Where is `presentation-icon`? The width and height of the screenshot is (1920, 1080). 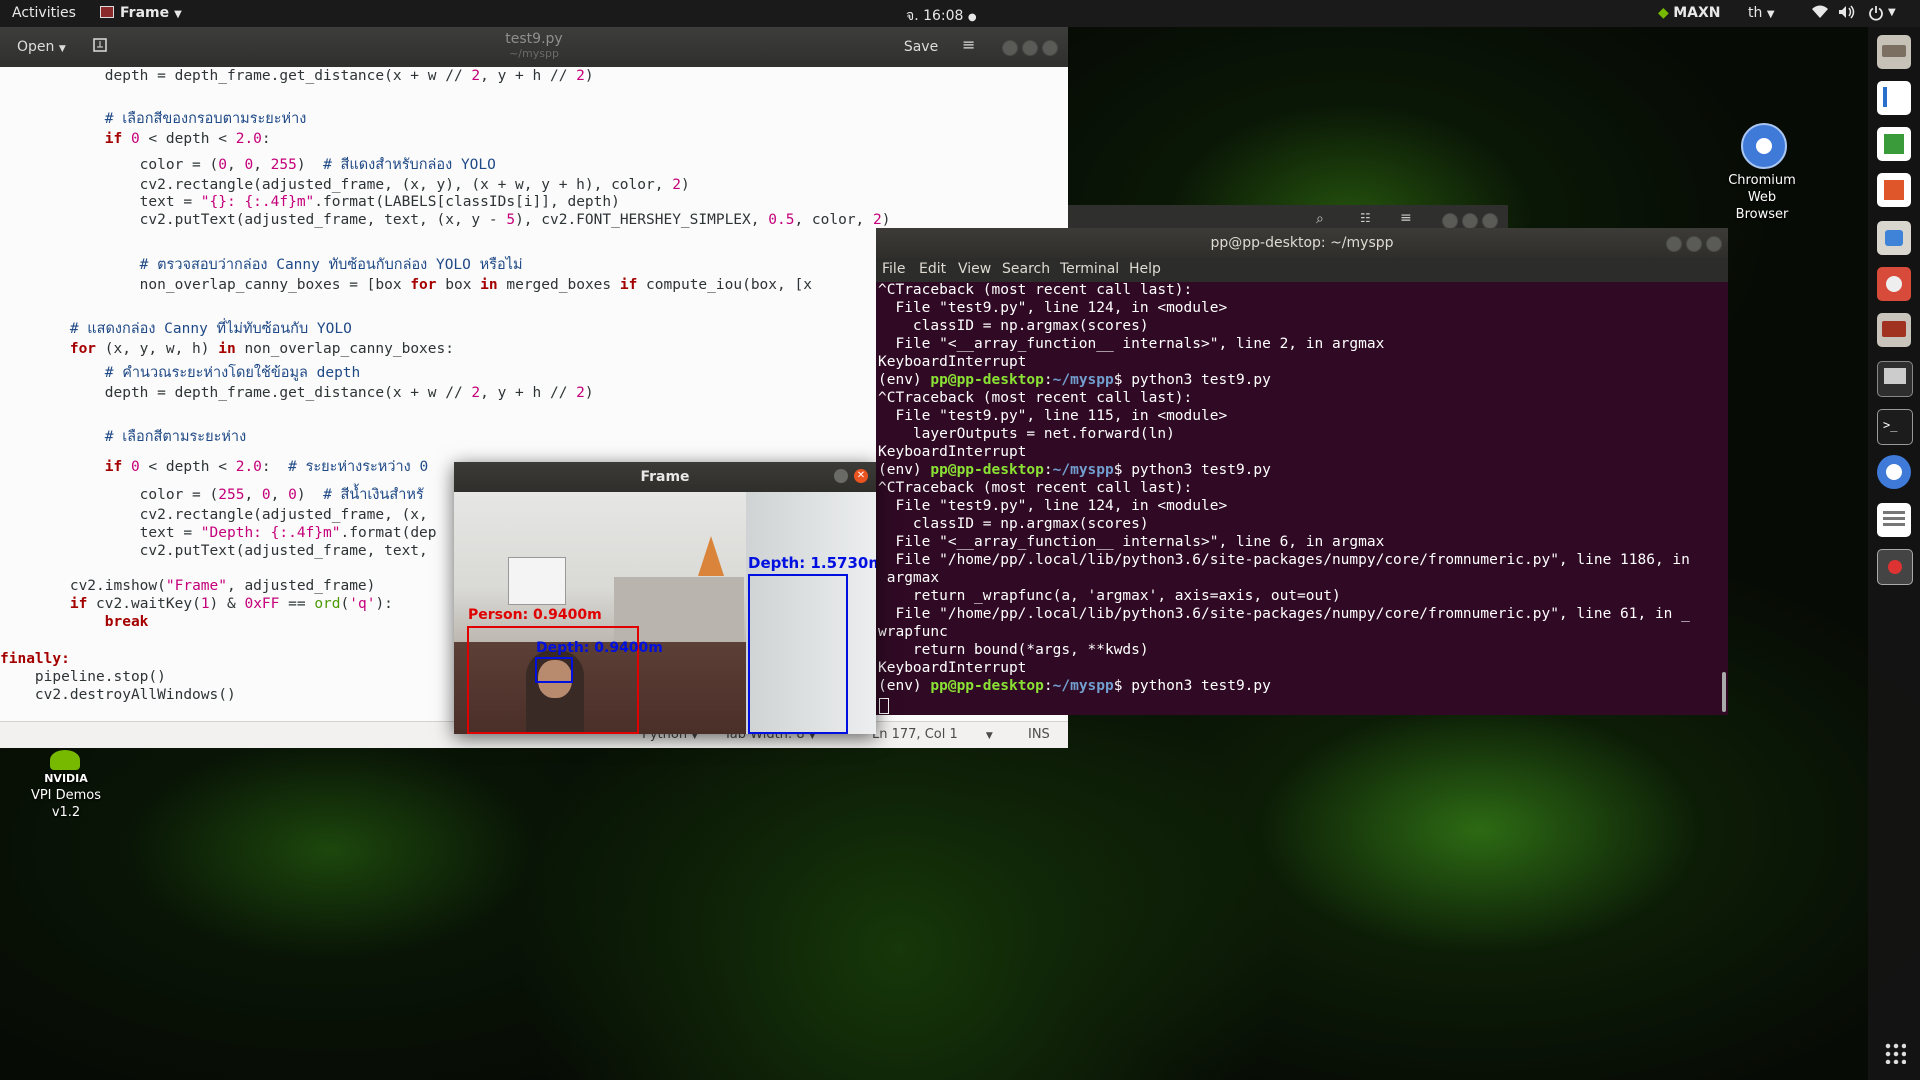
presentation-icon is located at coordinates (1894, 190).